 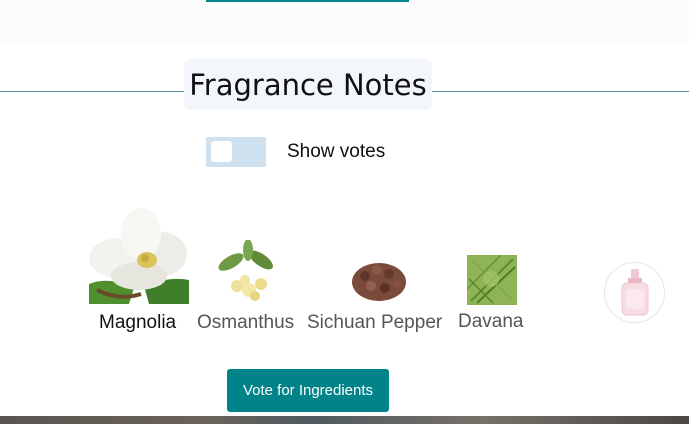 What do you see at coordinates (221, 151) in the screenshot?
I see `toggle-knob` at bounding box center [221, 151].